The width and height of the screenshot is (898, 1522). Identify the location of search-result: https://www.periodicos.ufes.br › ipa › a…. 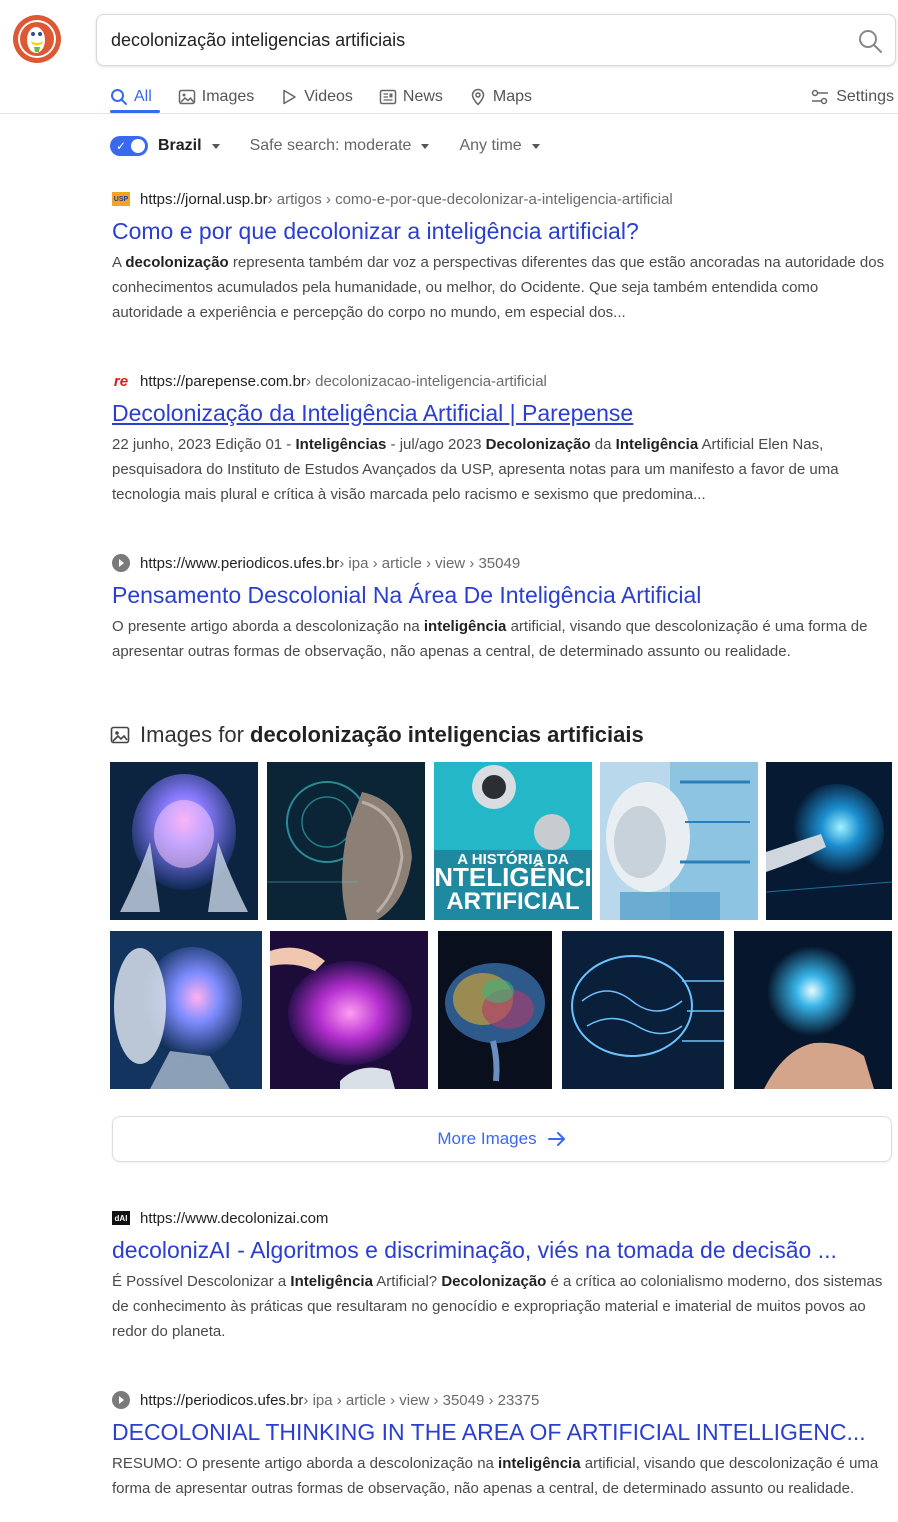
(502, 620).